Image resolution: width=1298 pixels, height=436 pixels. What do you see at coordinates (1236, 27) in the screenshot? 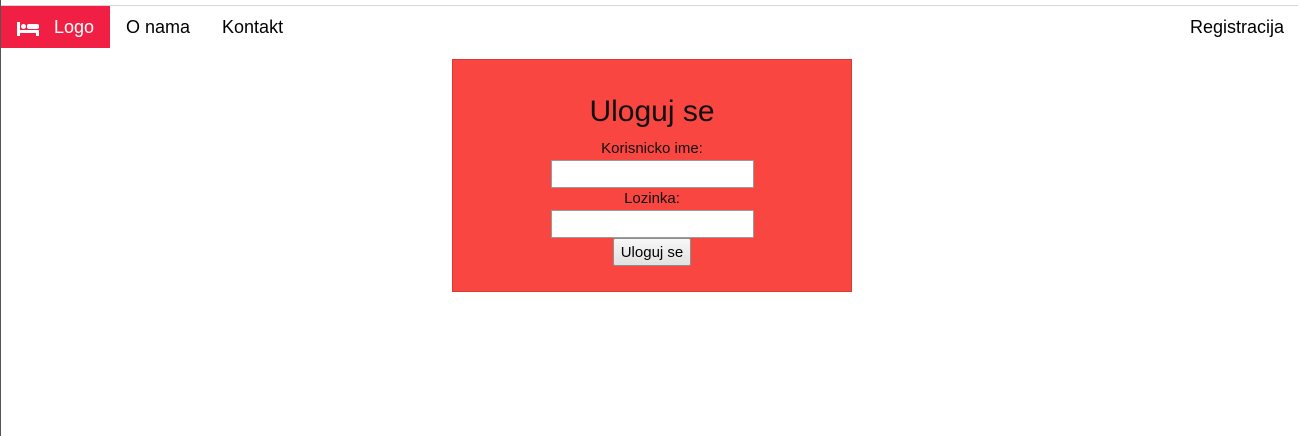
I see `nav-link-registracija: Registracija` at bounding box center [1236, 27].